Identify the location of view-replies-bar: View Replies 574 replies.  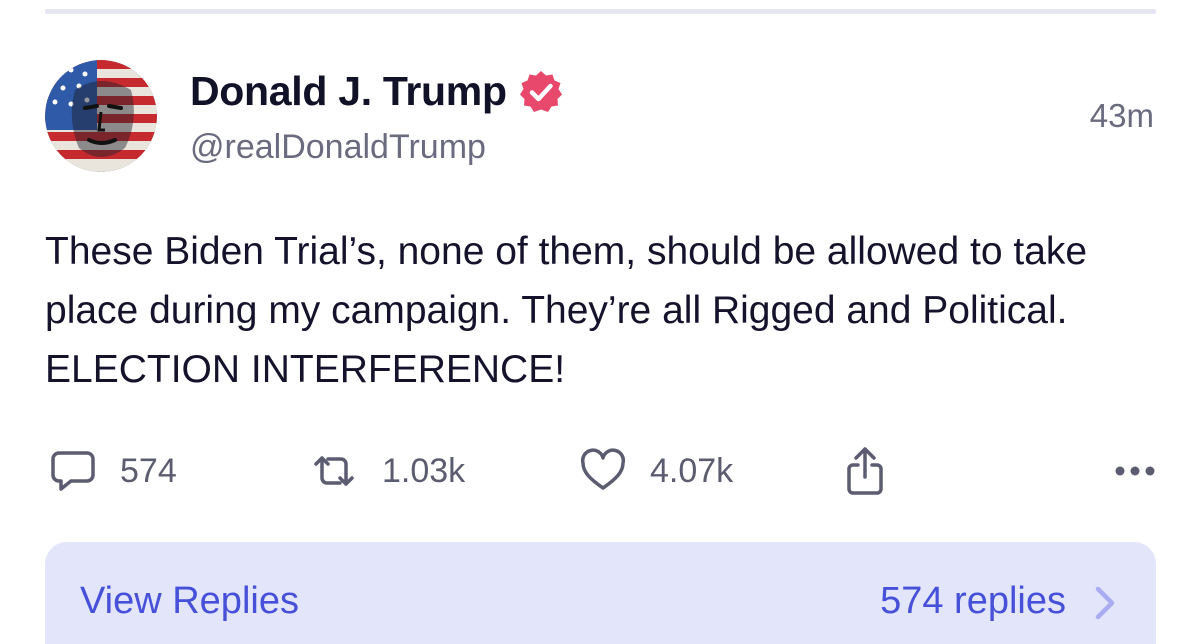
(600, 593).